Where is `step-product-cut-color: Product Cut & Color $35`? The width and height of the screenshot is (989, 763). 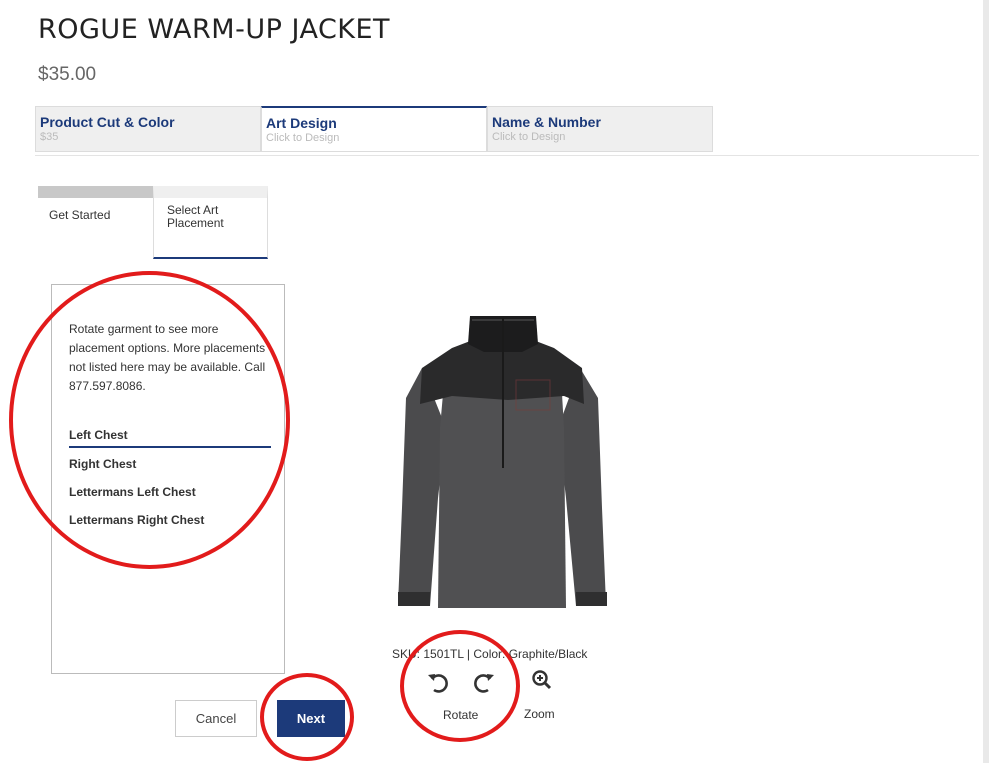 step-product-cut-color: Product Cut & Color $35 is located at coordinates (148, 129).